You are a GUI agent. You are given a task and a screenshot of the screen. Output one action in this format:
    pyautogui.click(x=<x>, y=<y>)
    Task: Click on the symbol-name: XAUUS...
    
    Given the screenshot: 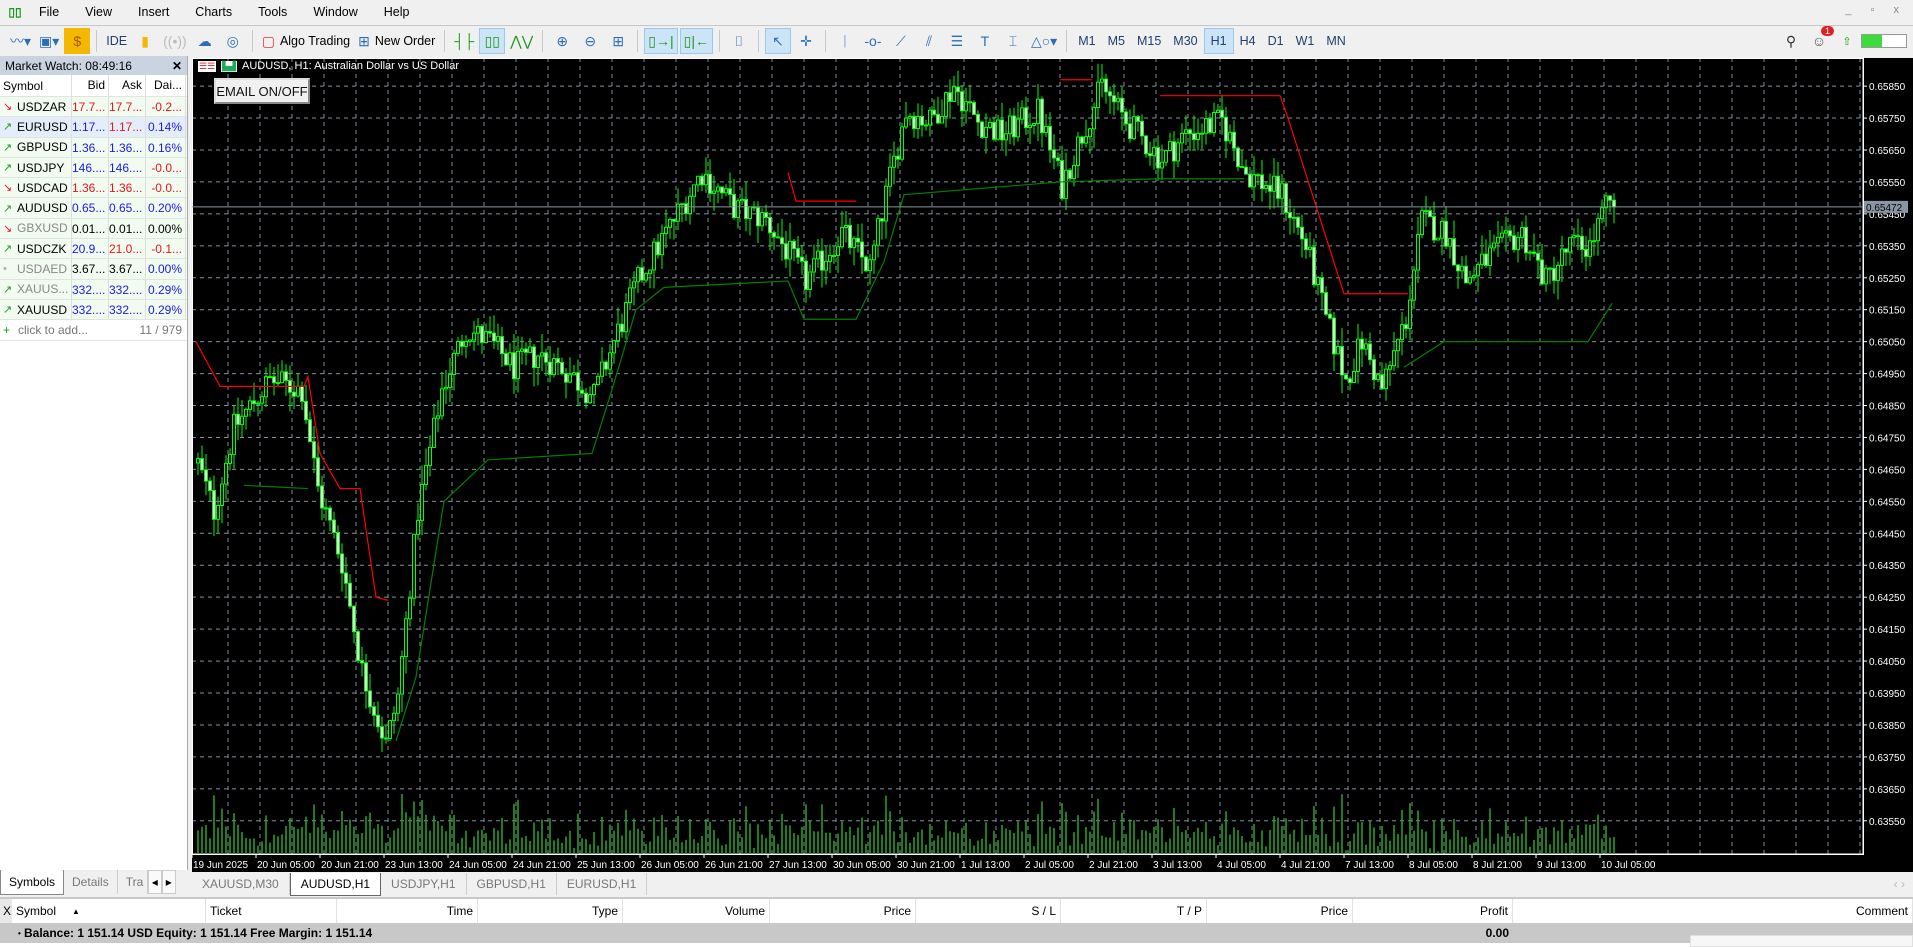 What is the action you would take?
    pyautogui.click(x=43, y=289)
    